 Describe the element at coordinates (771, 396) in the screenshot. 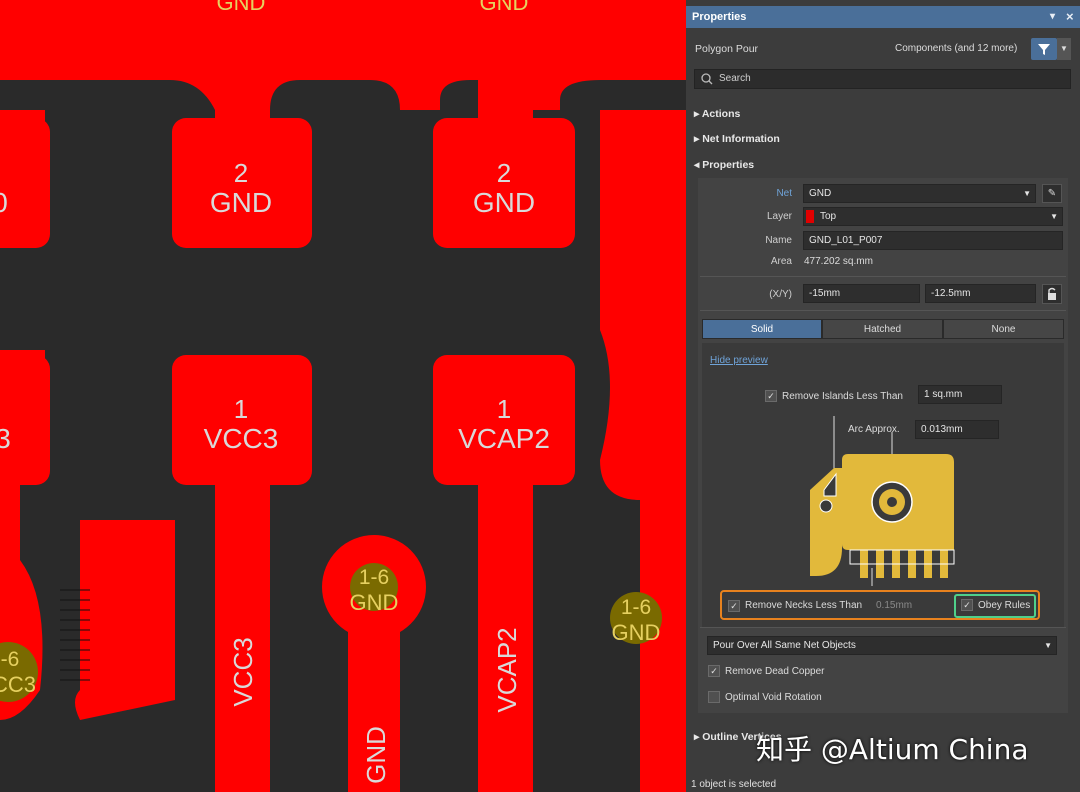

I see `remove-islands-checkbox: ✓` at that location.